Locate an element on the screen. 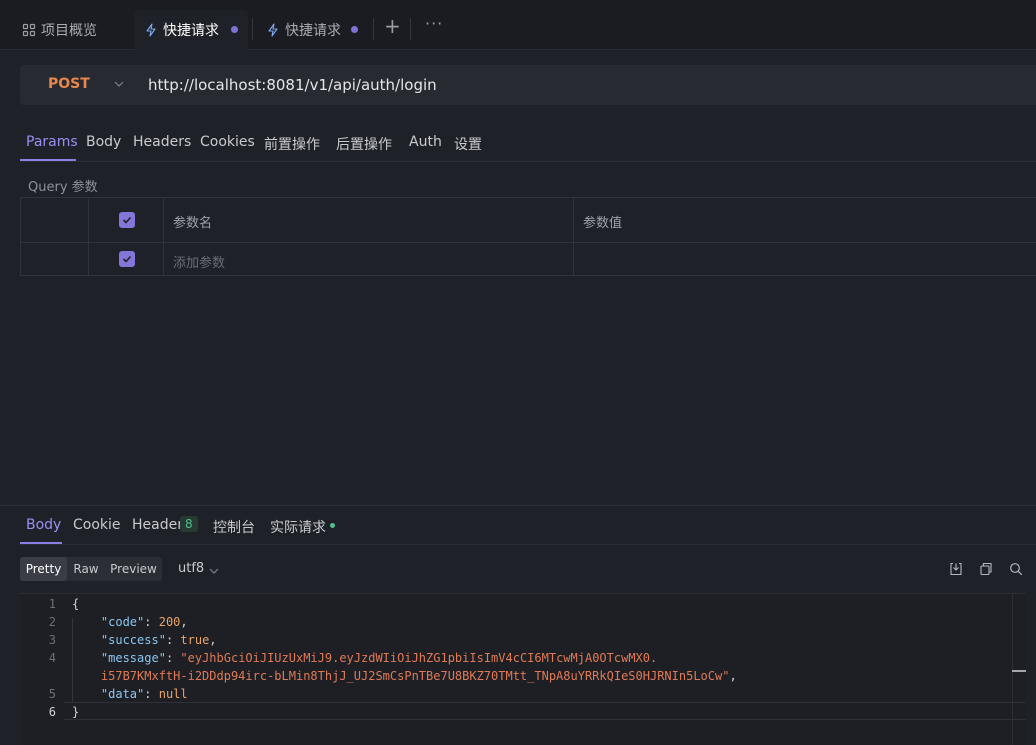 The width and height of the screenshot is (1036, 745). scrollbar-thumb is located at coordinates (1019, 671).